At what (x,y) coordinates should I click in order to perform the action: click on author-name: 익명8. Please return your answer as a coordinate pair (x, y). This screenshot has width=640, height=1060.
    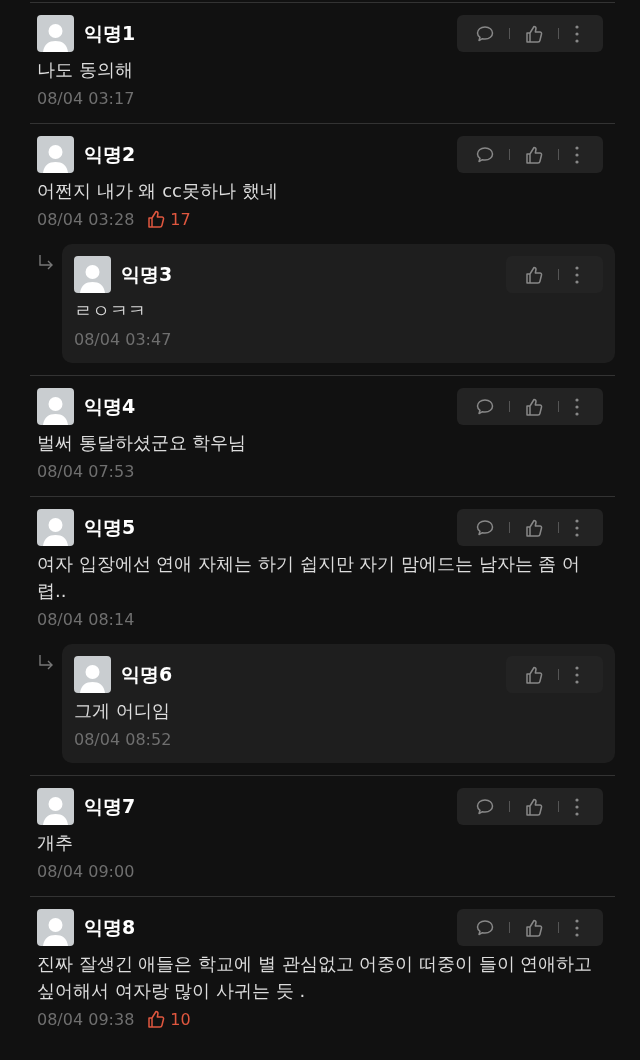
    Looking at the image, I should click on (110, 927).